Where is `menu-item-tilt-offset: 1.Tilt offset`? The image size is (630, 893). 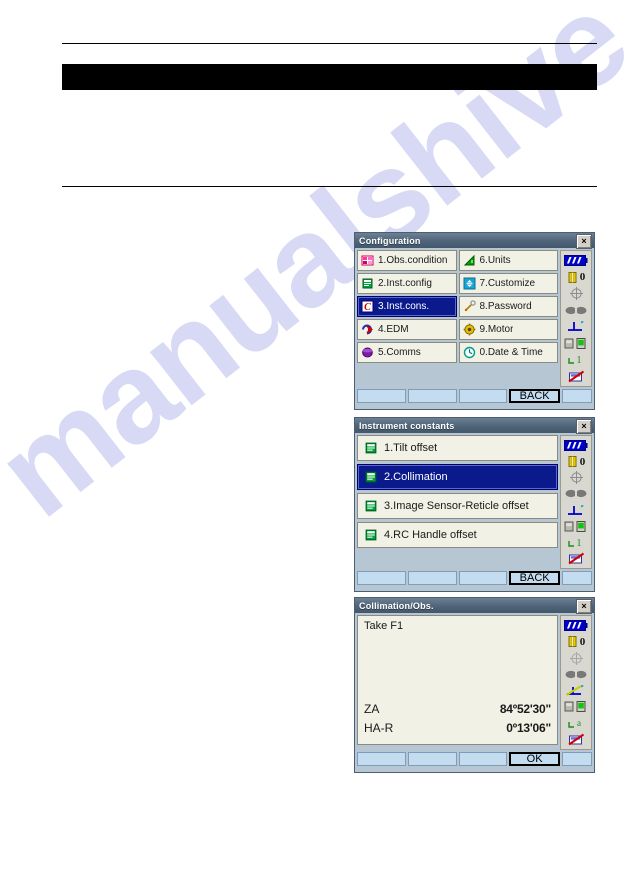 menu-item-tilt-offset: 1.Tilt offset is located at coordinates (457, 448).